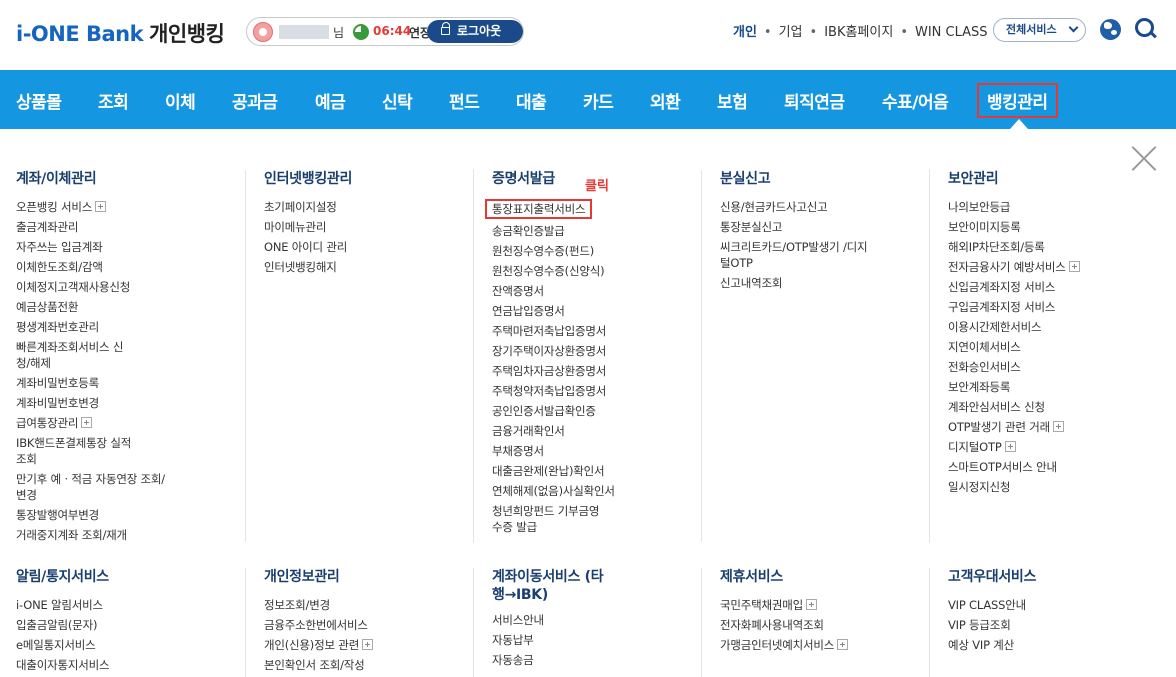 This screenshot has height=677, width=1176. Describe the element at coordinates (553, 331) in the screenshot. I see `menu-item: 주택마련저축납입증명서` at that location.